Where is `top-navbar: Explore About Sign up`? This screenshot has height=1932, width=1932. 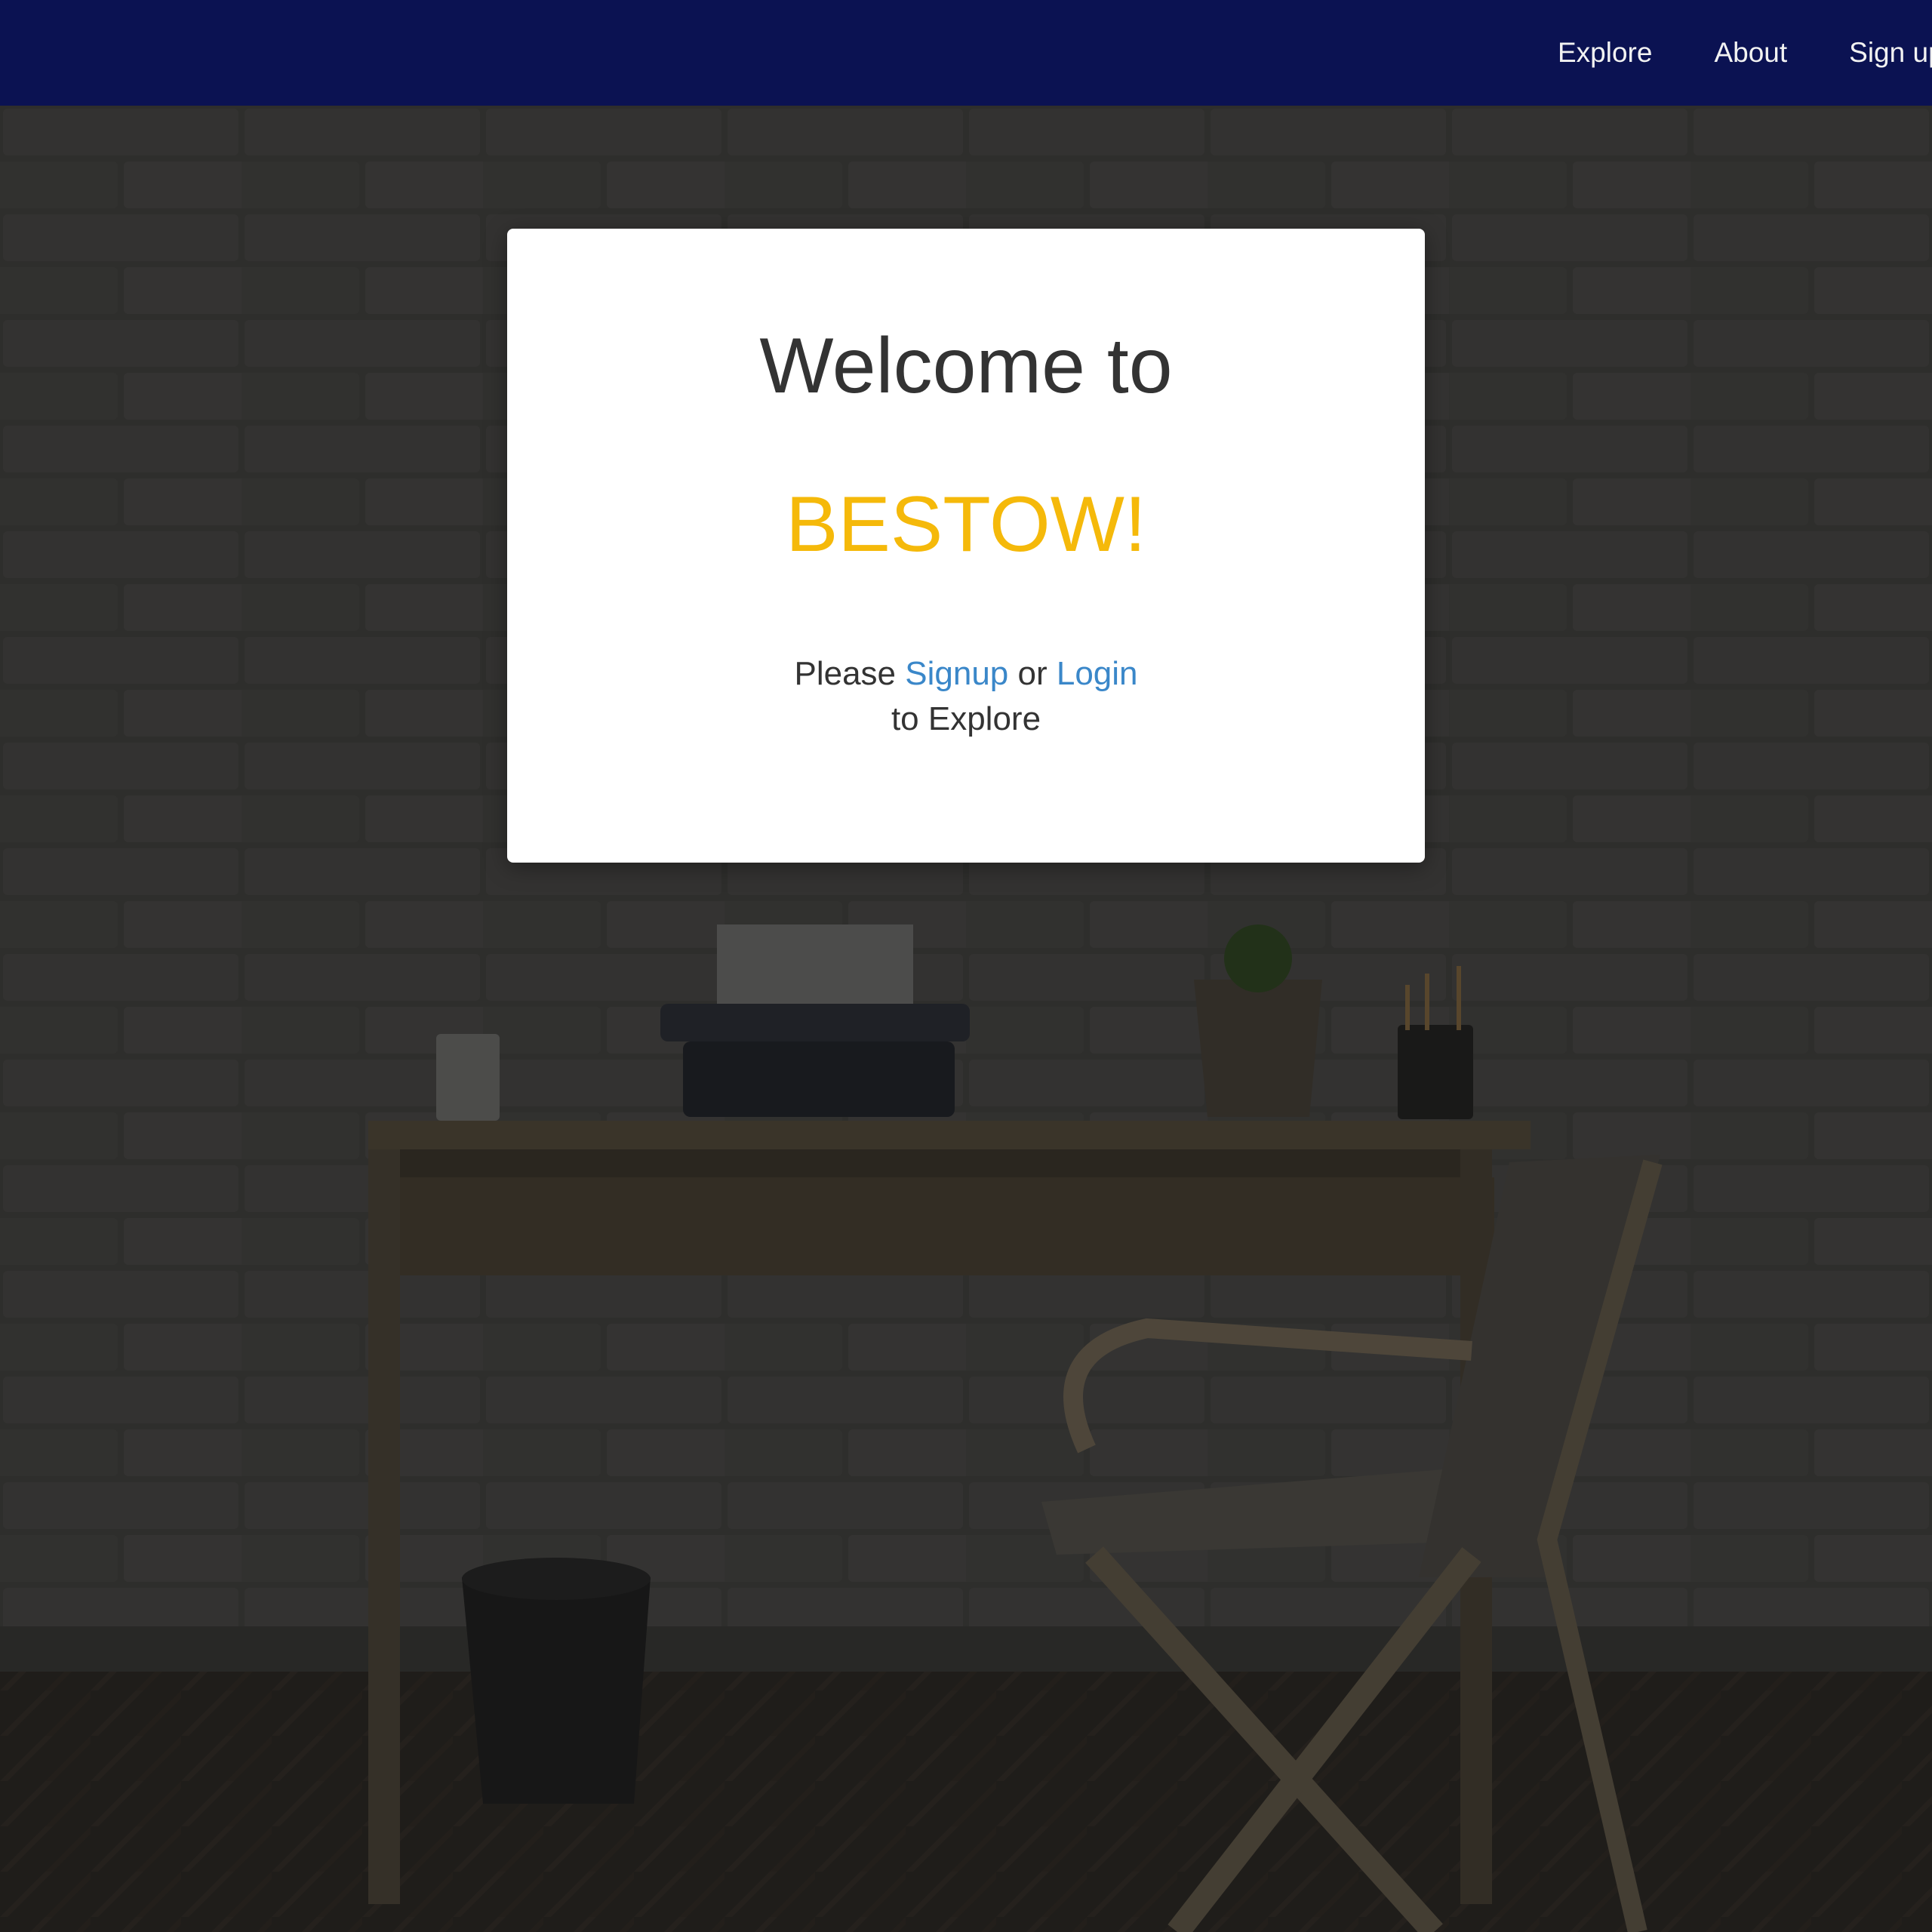
top-navbar: Explore About Sign up is located at coordinates (966, 53).